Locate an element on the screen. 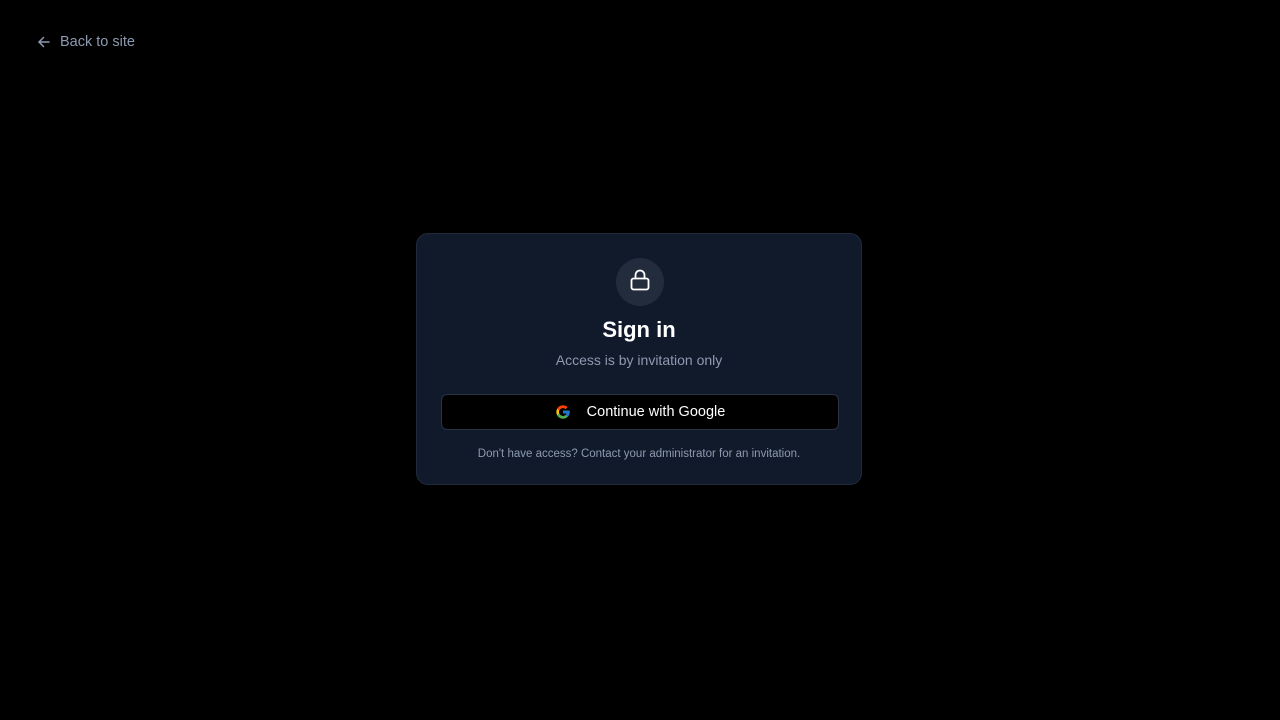  continue-with-google-button: Continue with Google is located at coordinates (640, 412).